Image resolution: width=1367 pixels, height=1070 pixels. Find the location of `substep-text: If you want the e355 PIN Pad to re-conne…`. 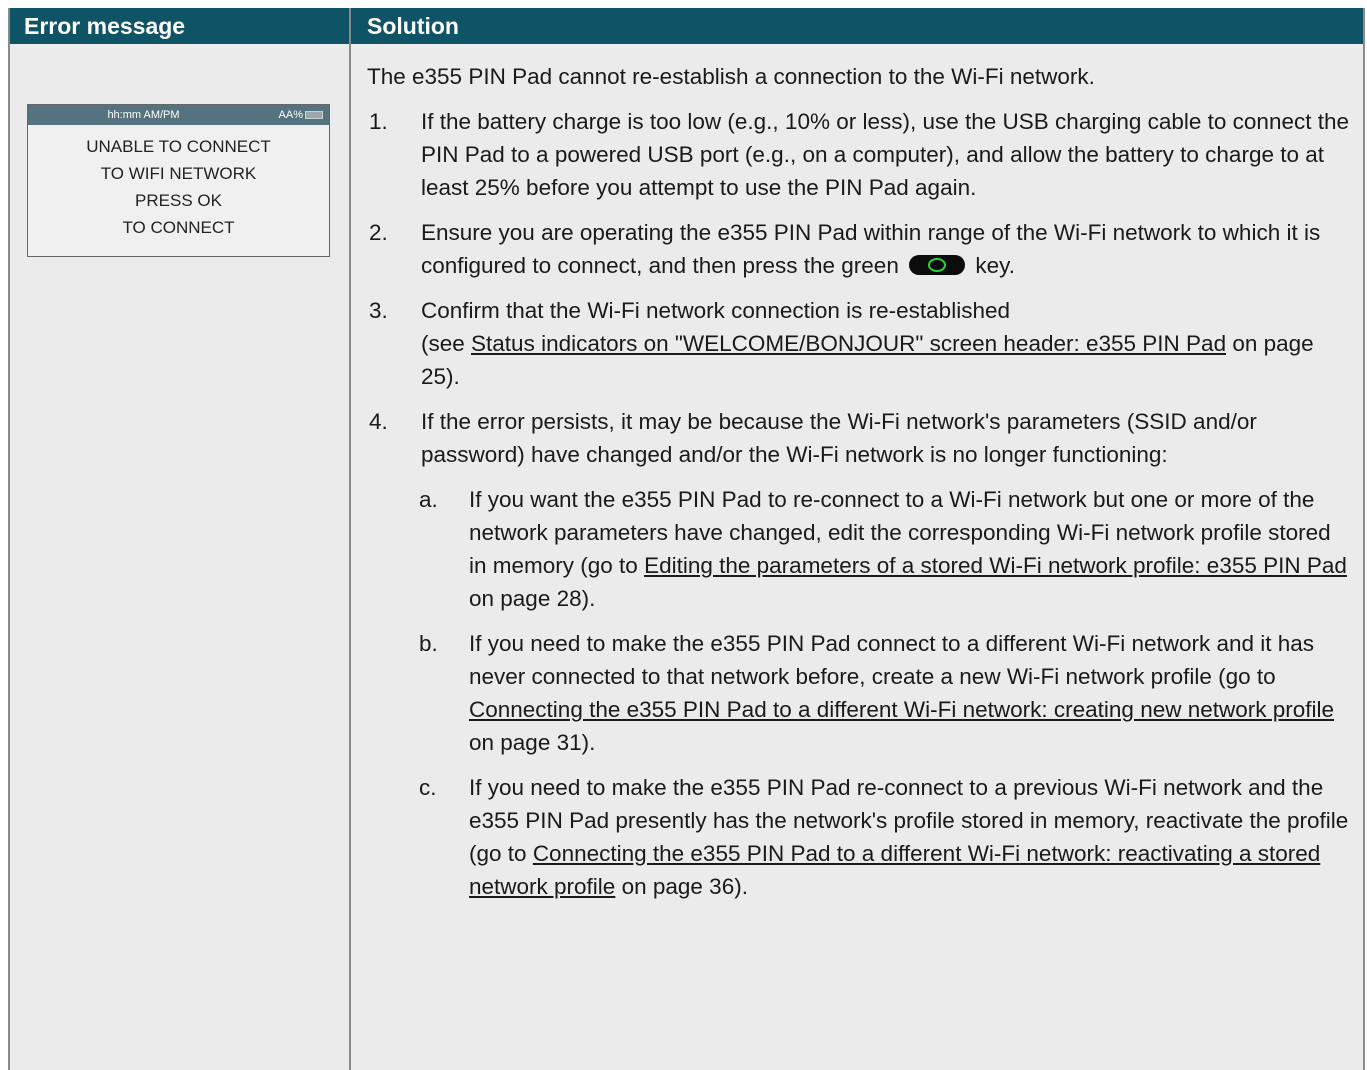

substep-text: If you want the e355 PIN Pad to re-conne… is located at coordinates (908, 549).